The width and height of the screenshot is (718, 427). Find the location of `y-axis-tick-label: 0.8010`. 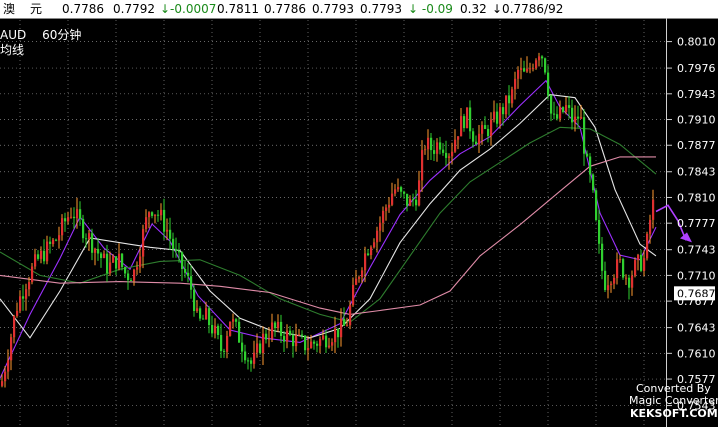

y-axis-tick-label: 0.8010 is located at coordinates (696, 42).